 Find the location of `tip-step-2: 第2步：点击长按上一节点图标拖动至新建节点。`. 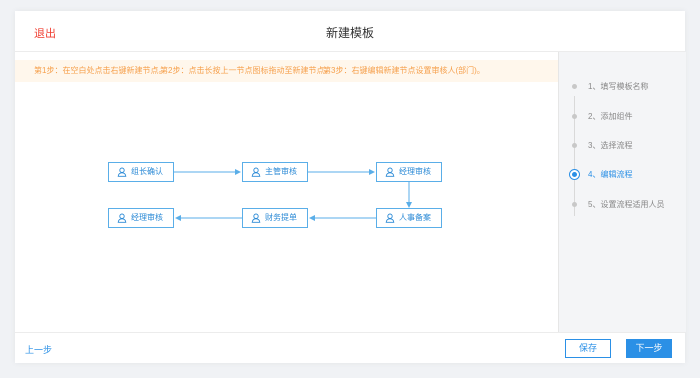

tip-step-2: 第2步：点击长按上一节点图标拖动至新建节点。 is located at coordinates (246, 70).